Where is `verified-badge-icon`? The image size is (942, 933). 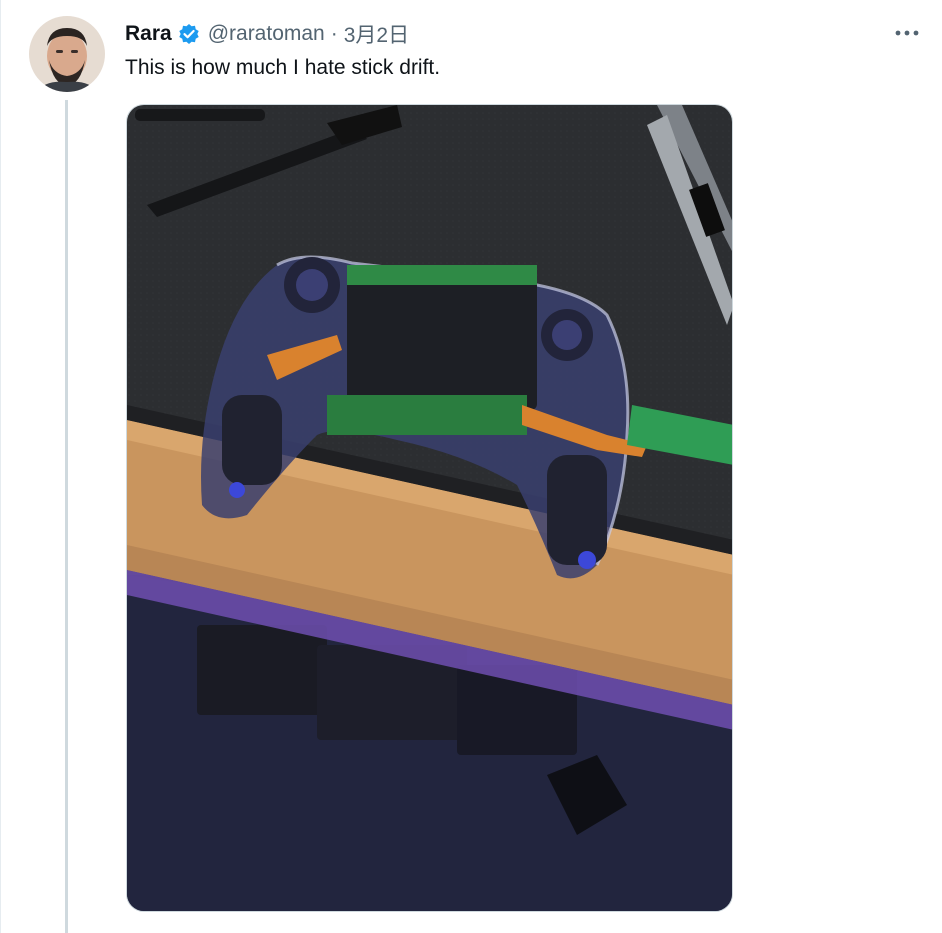 verified-badge-icon is located at coordinates (189, 34).